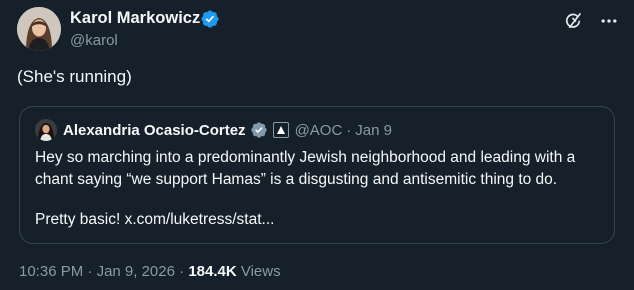 This screenshot has height=290, width=634. I want to click on views-count: 184.4K, so click(212, 271).